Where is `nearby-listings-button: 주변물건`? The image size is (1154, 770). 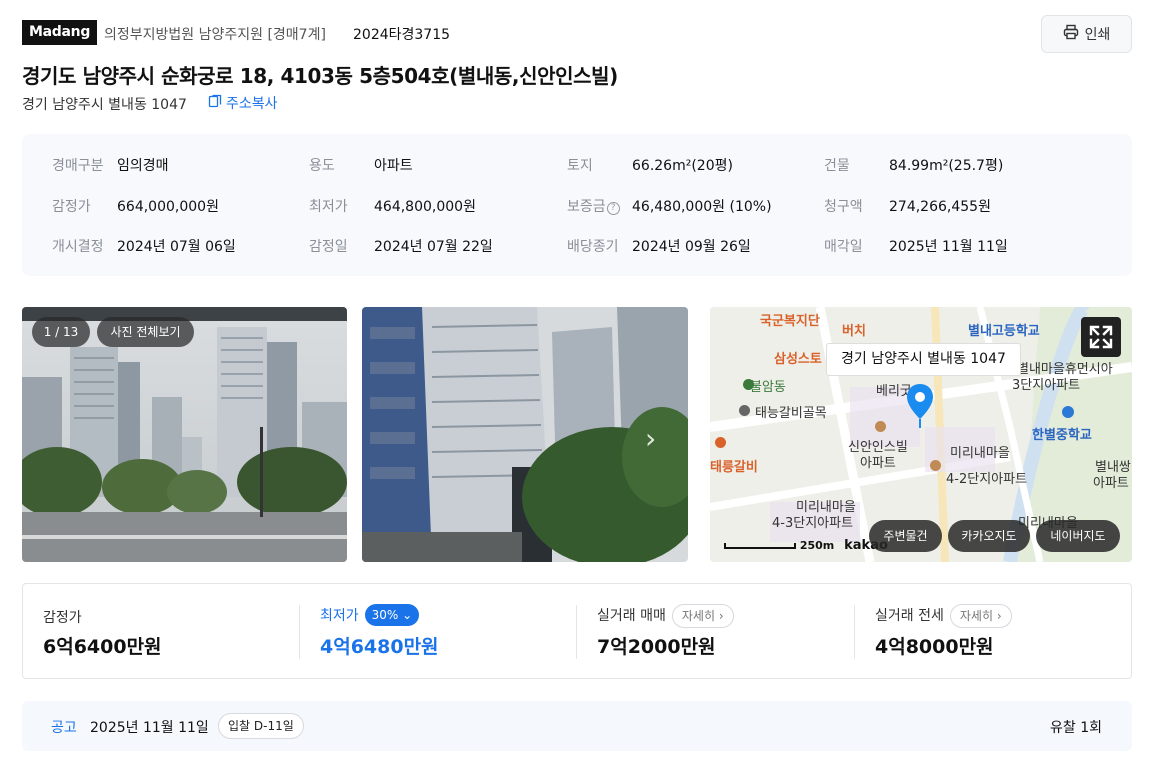
nearby-listings-button: 주변물건 is located at coordinates (905, 536).